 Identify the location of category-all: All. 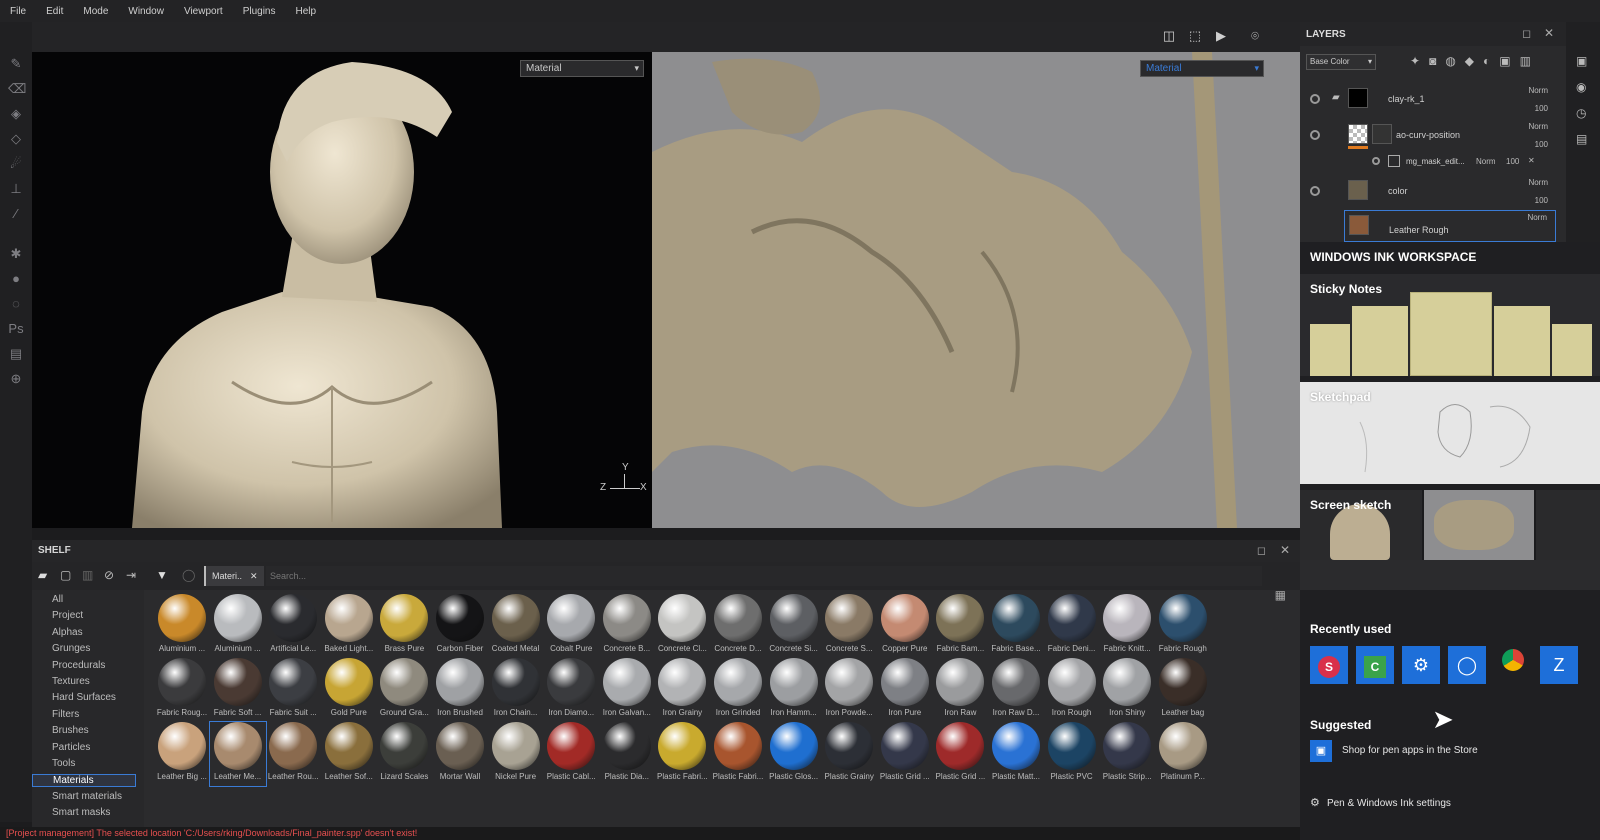
(57, 599).